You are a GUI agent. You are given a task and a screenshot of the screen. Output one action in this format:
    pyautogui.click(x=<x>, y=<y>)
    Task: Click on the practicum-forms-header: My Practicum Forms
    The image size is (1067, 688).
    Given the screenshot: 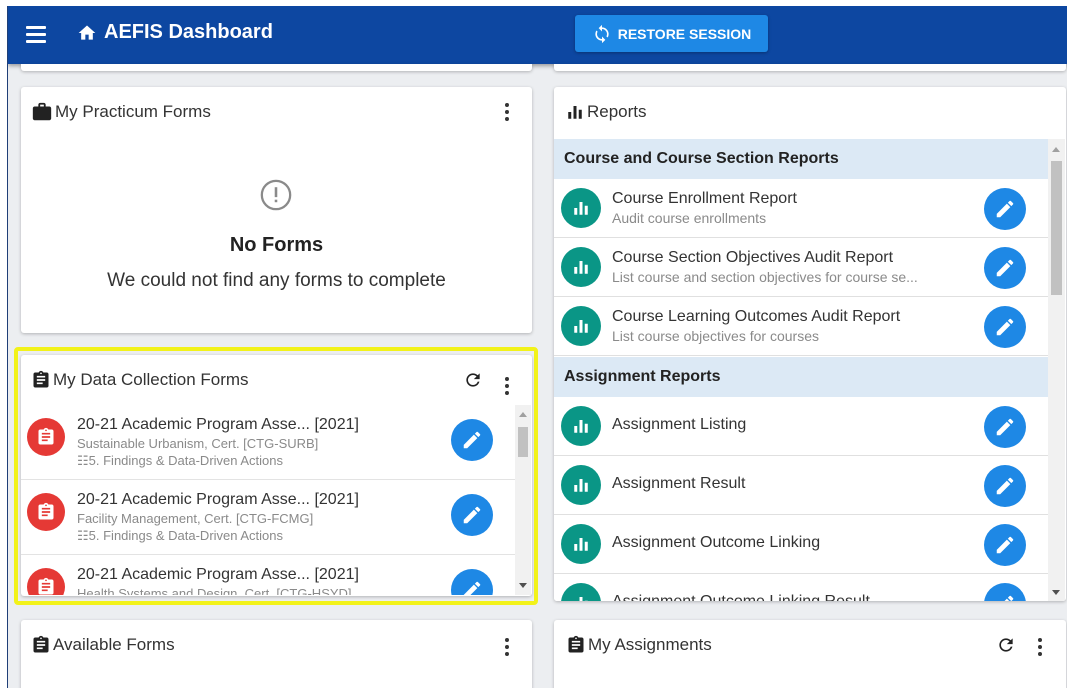 What is the action you would take?
    pyautogui.click(x=276, y=112)
    